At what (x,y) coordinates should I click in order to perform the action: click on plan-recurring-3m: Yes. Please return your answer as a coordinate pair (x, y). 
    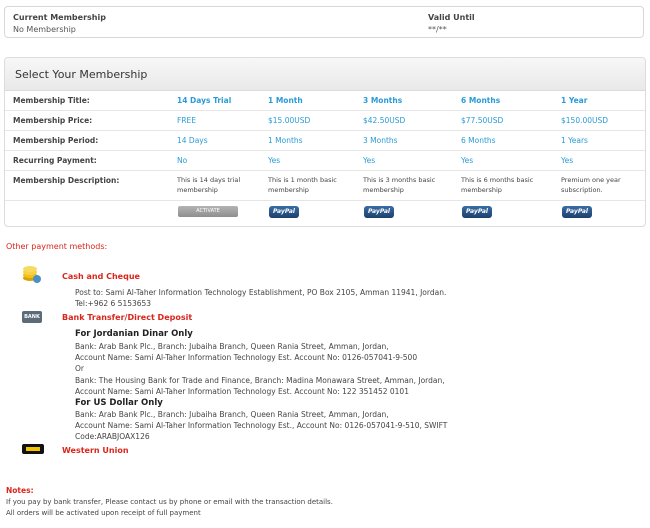
    Looking at the image, I should click on (369, 160).